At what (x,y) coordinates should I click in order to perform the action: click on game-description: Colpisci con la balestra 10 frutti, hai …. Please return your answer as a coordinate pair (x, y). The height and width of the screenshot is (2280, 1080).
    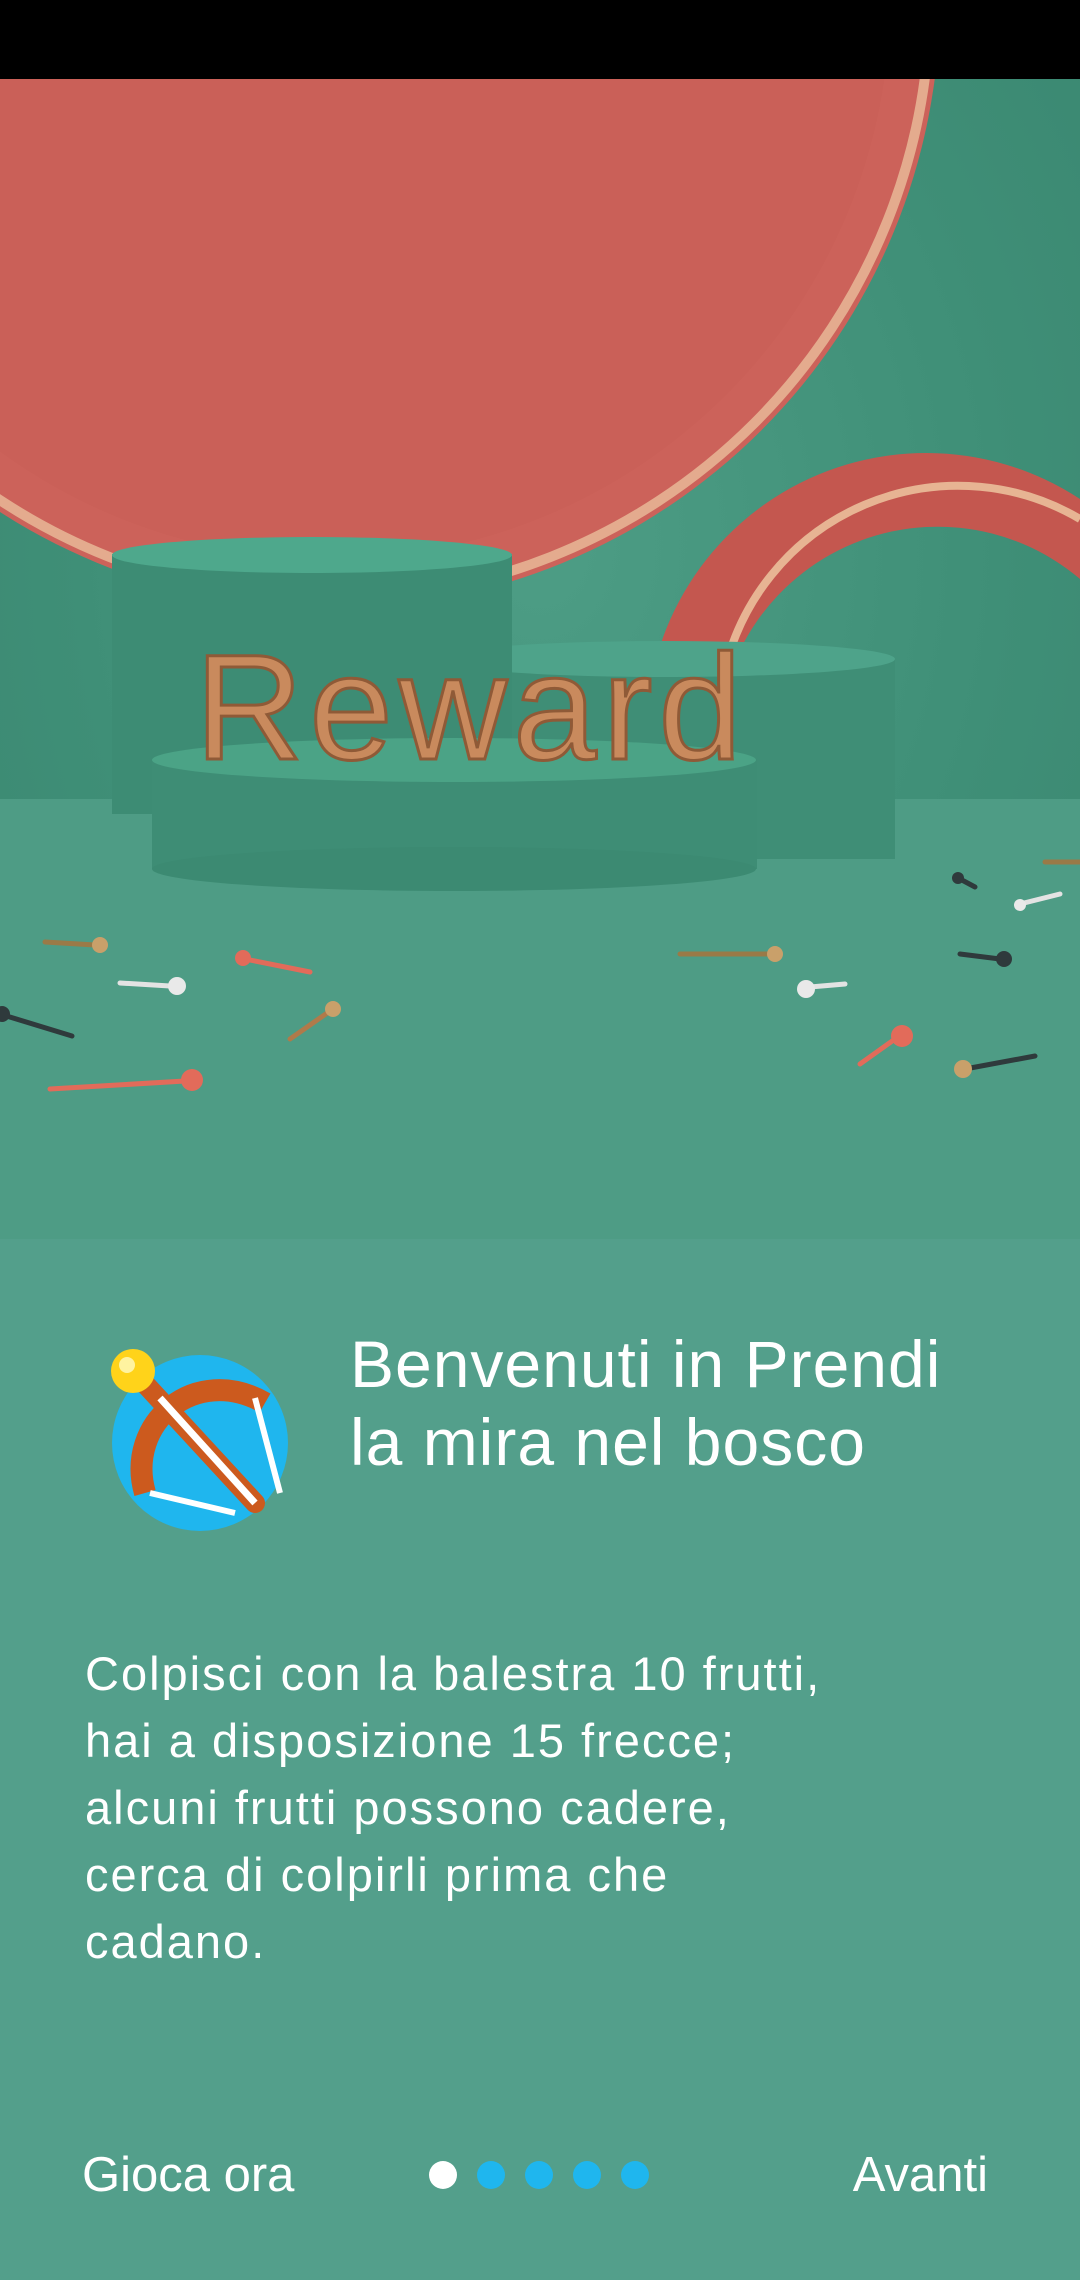
    Looking at the image, I should click on (453, 1807).